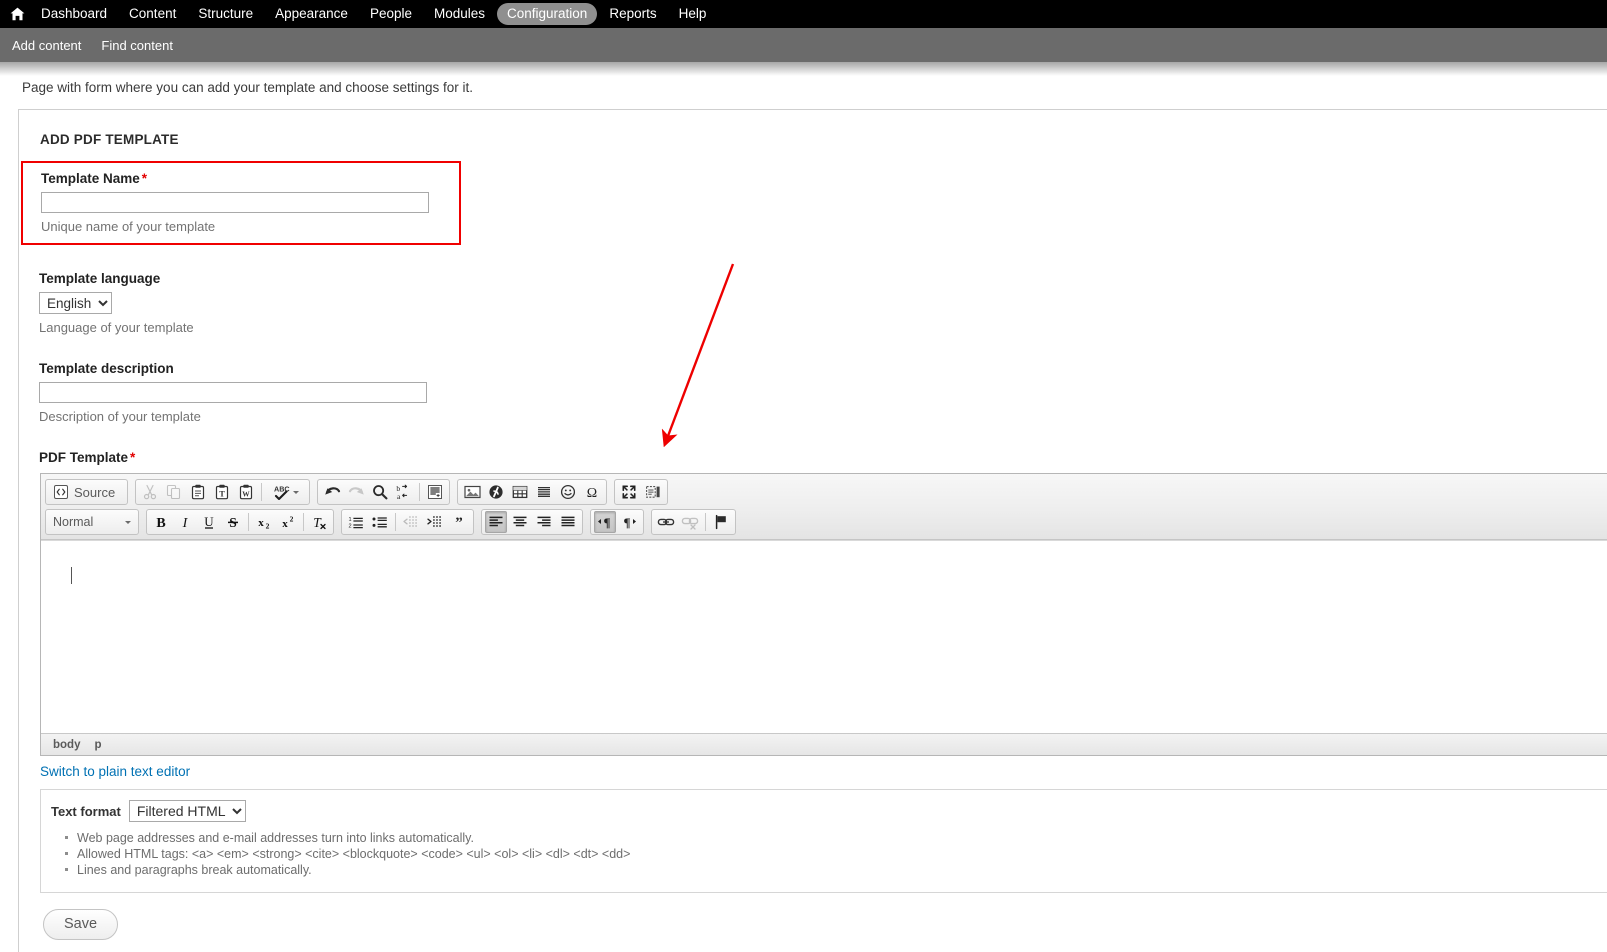 This screenshot has height=952, width=1607. What do you see at coordinates (459, 14) in the screenshot?
I see `toolbar-item-modules: Modules` at bounding box center [459, 14].